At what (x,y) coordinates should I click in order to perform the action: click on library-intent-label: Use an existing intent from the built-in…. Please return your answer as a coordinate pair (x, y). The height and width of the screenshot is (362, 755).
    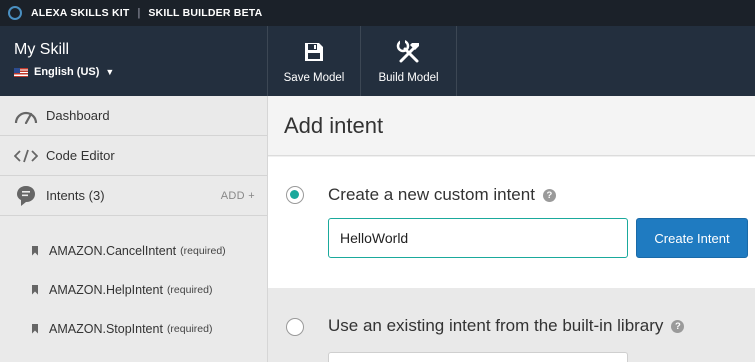
    Looking at the image, I should click on (496, 325).